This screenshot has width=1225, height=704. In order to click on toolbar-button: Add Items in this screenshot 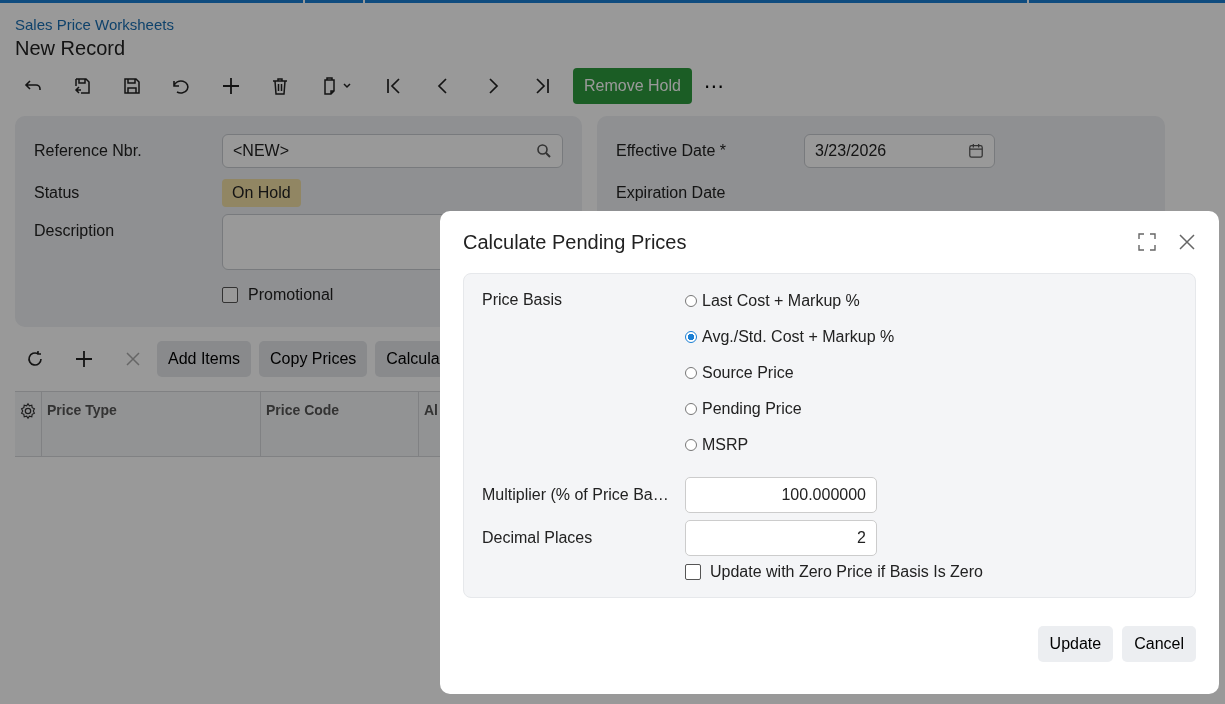, I will do `click(204, 359)`.